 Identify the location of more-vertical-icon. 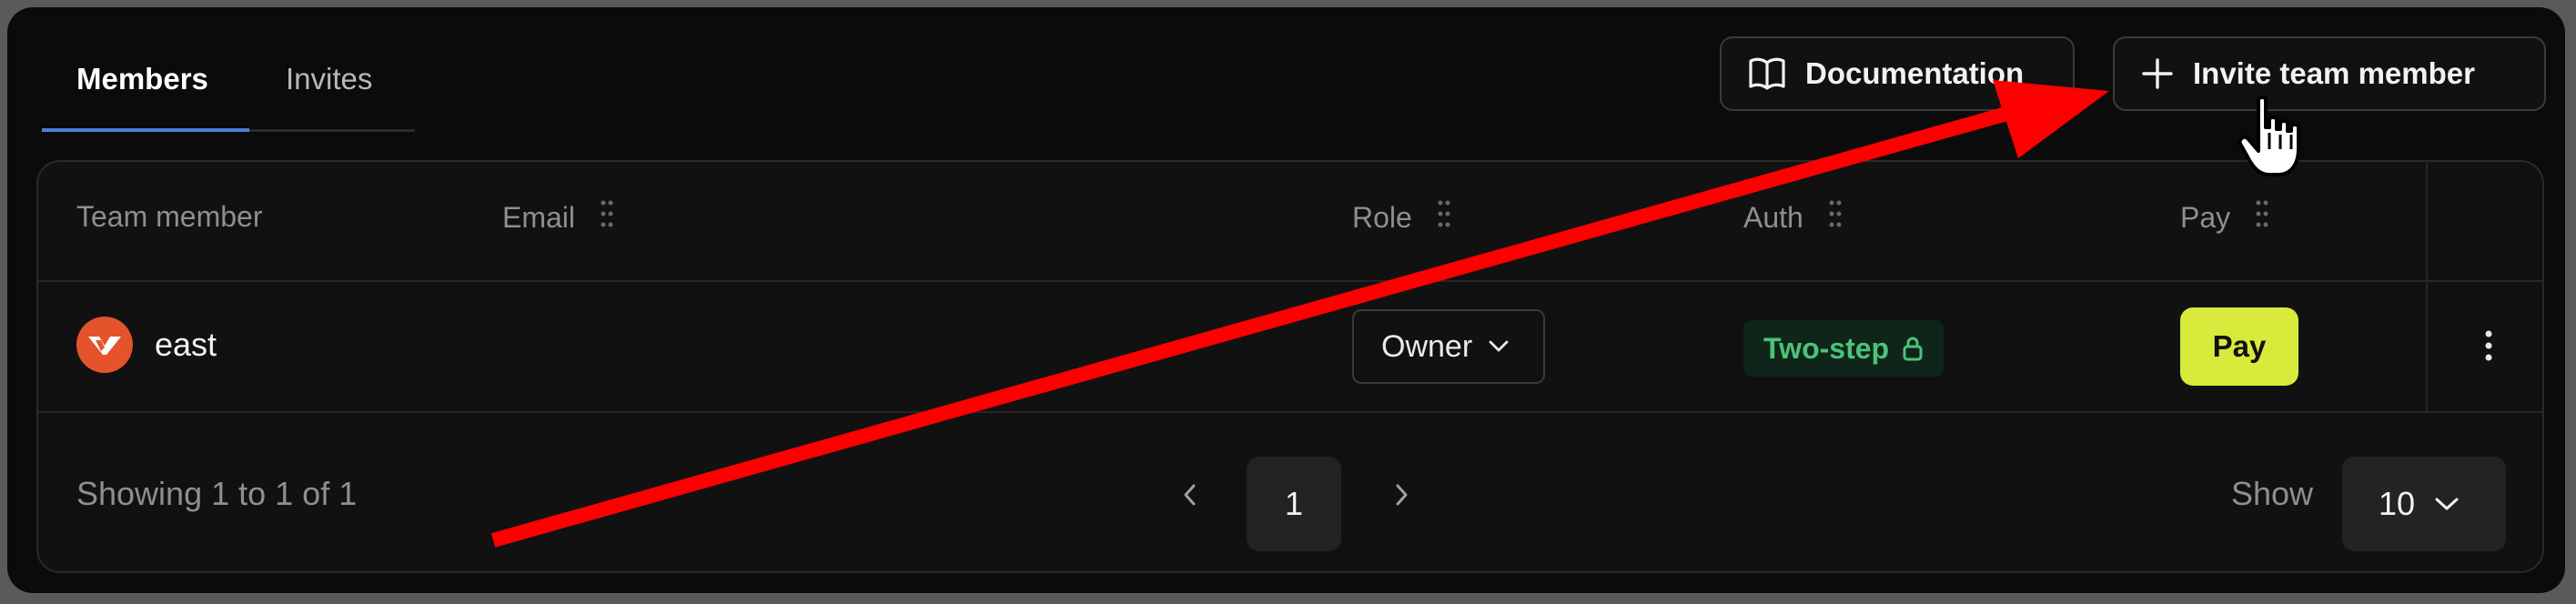
(2488, 345).